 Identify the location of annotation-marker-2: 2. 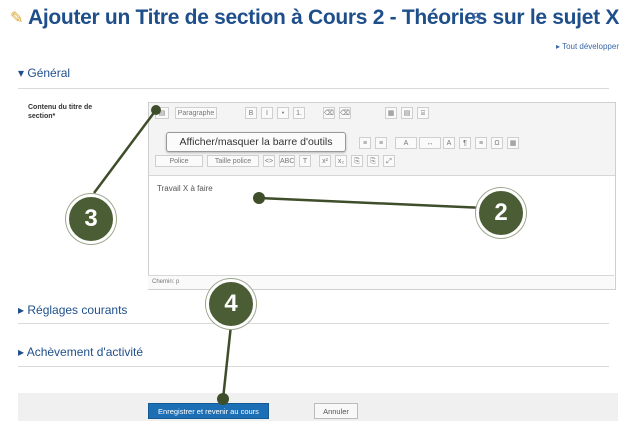
(501, 213).